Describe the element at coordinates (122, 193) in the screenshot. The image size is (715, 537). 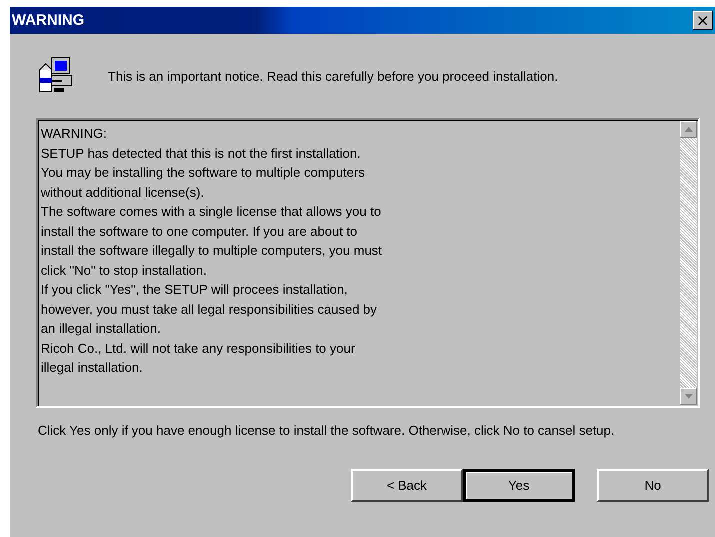
I see `message-line: without additional license(s).` at that location.